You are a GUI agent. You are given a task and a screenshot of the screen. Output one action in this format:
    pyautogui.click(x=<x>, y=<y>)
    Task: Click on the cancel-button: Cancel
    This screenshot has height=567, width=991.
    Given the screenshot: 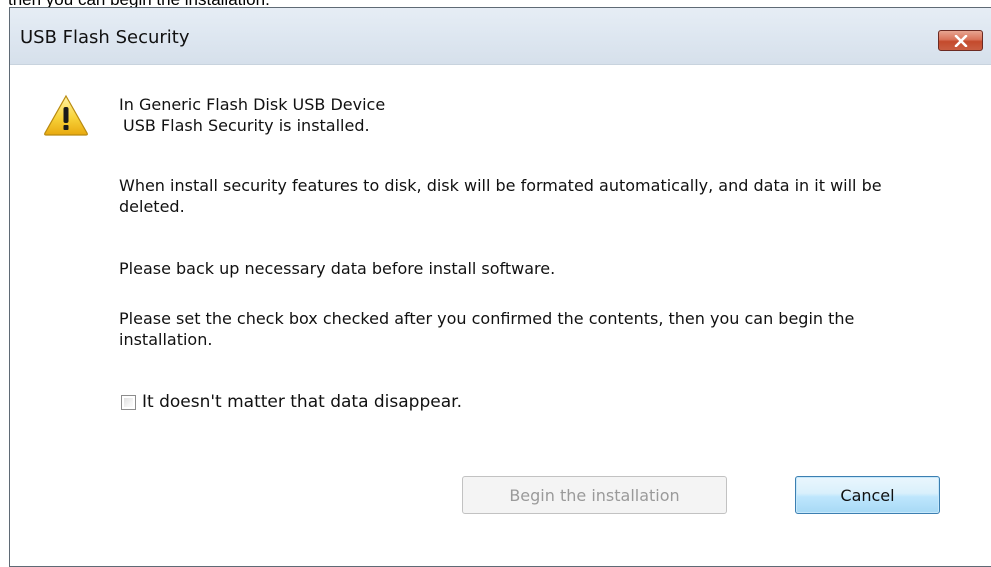 What is the action you would take?
    pyautogui.click(x=867, y=495)
    